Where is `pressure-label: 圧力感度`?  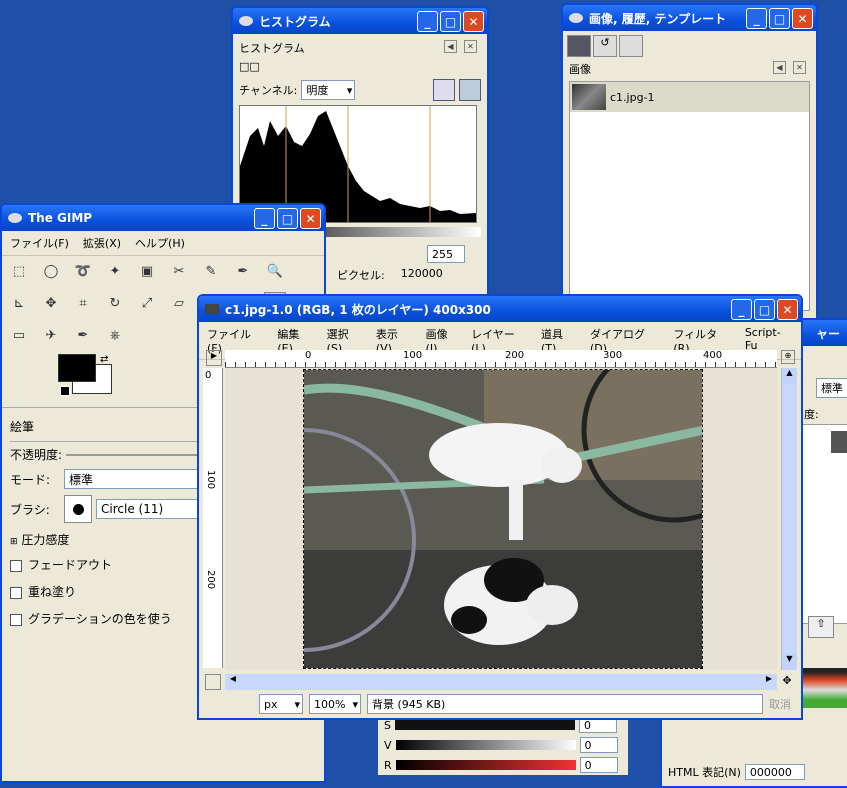 pressure-label: 圧力感度 is located at coordinates (45, 540).